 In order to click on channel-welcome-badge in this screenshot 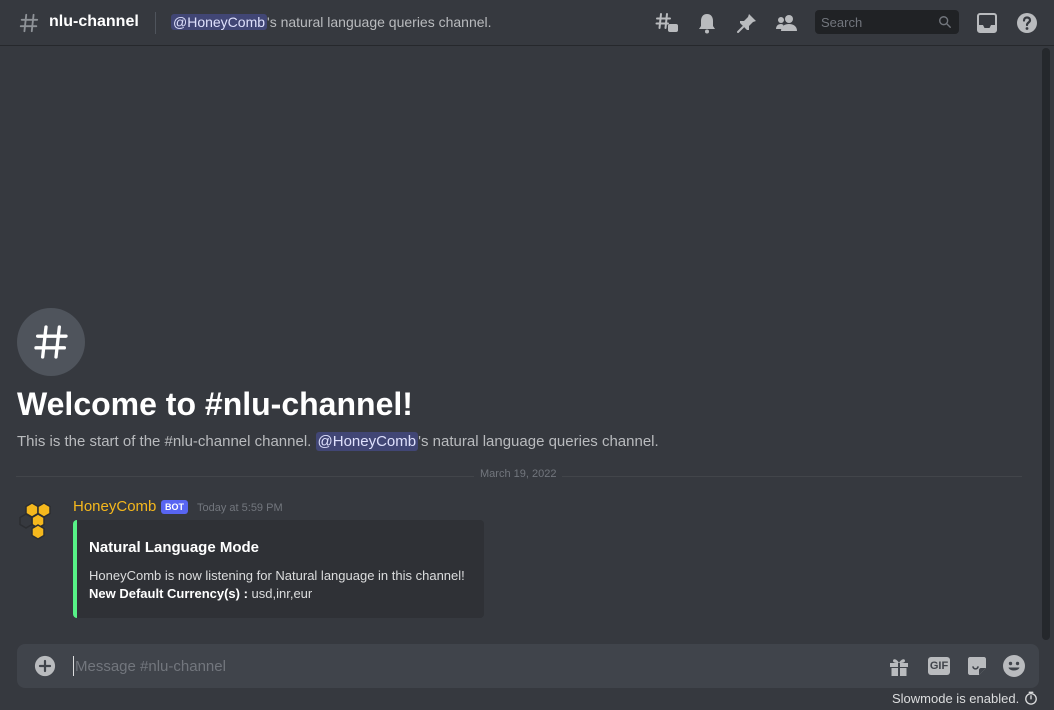, I will do `click(51, 342)`.